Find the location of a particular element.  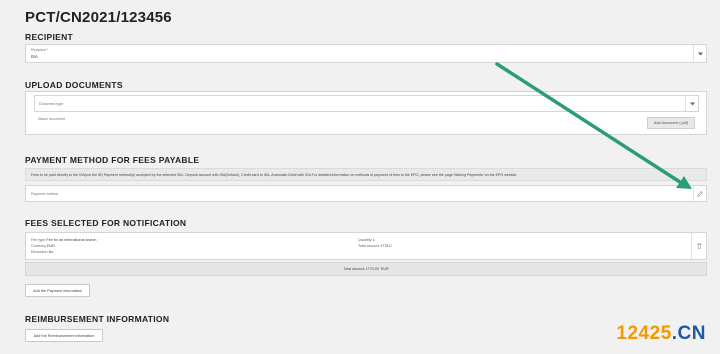

total-amount-bar: Total amount 1775.00 EUR is located at coordinates (366, 269).